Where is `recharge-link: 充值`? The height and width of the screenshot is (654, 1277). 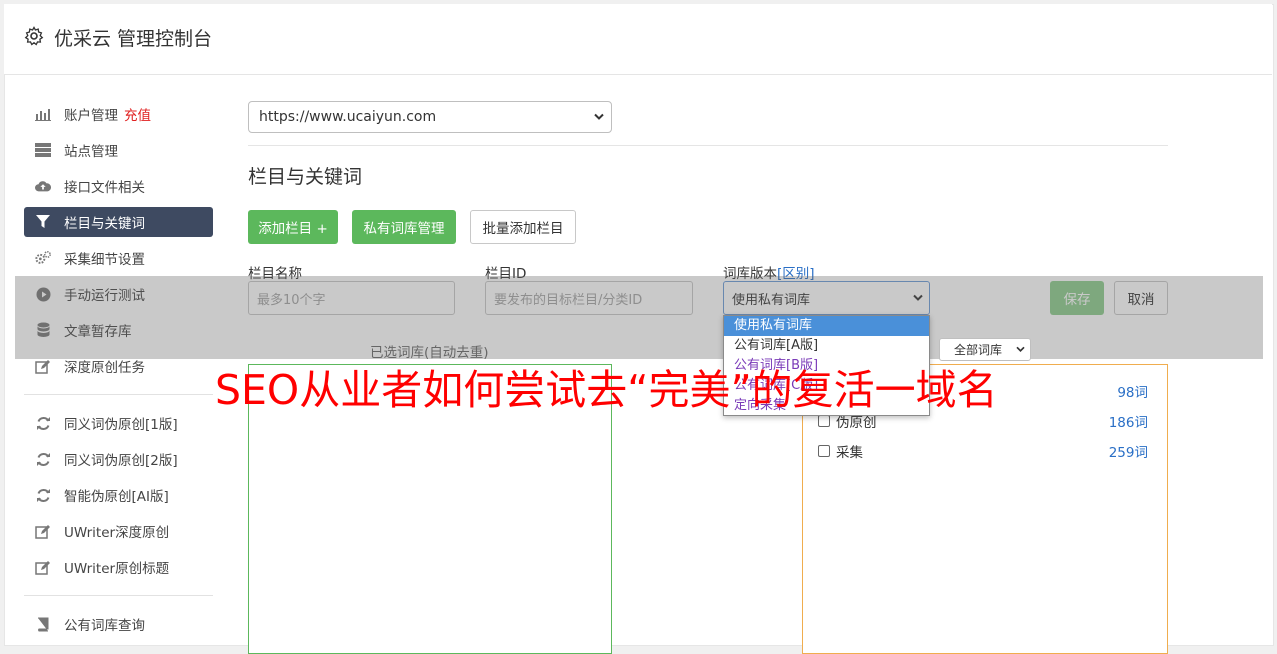 recharge-link: 充值 is located at coordinates (137, 114).